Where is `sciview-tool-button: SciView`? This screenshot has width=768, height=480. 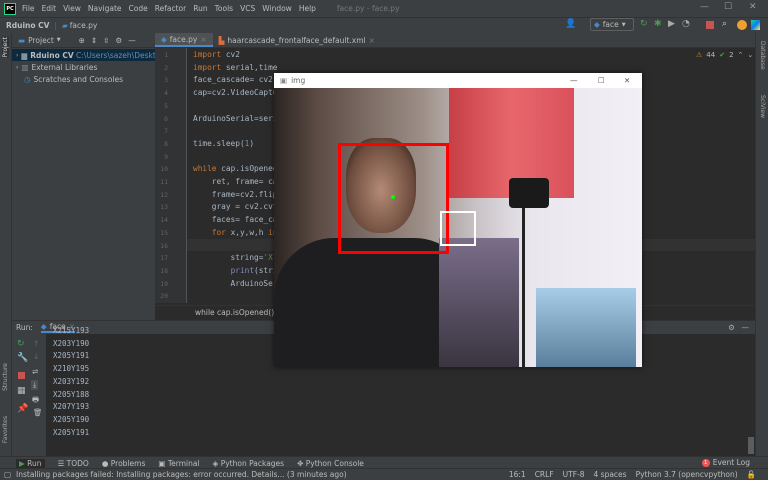
sciview-tool-button: SciView is located at coordinates (762, 106).